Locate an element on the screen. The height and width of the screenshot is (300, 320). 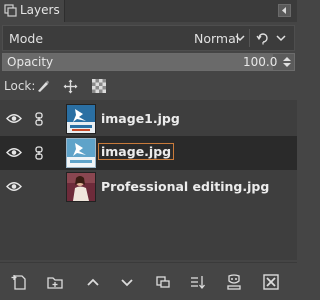
layer-row: image.jpg is located at coordinates (148, 153).